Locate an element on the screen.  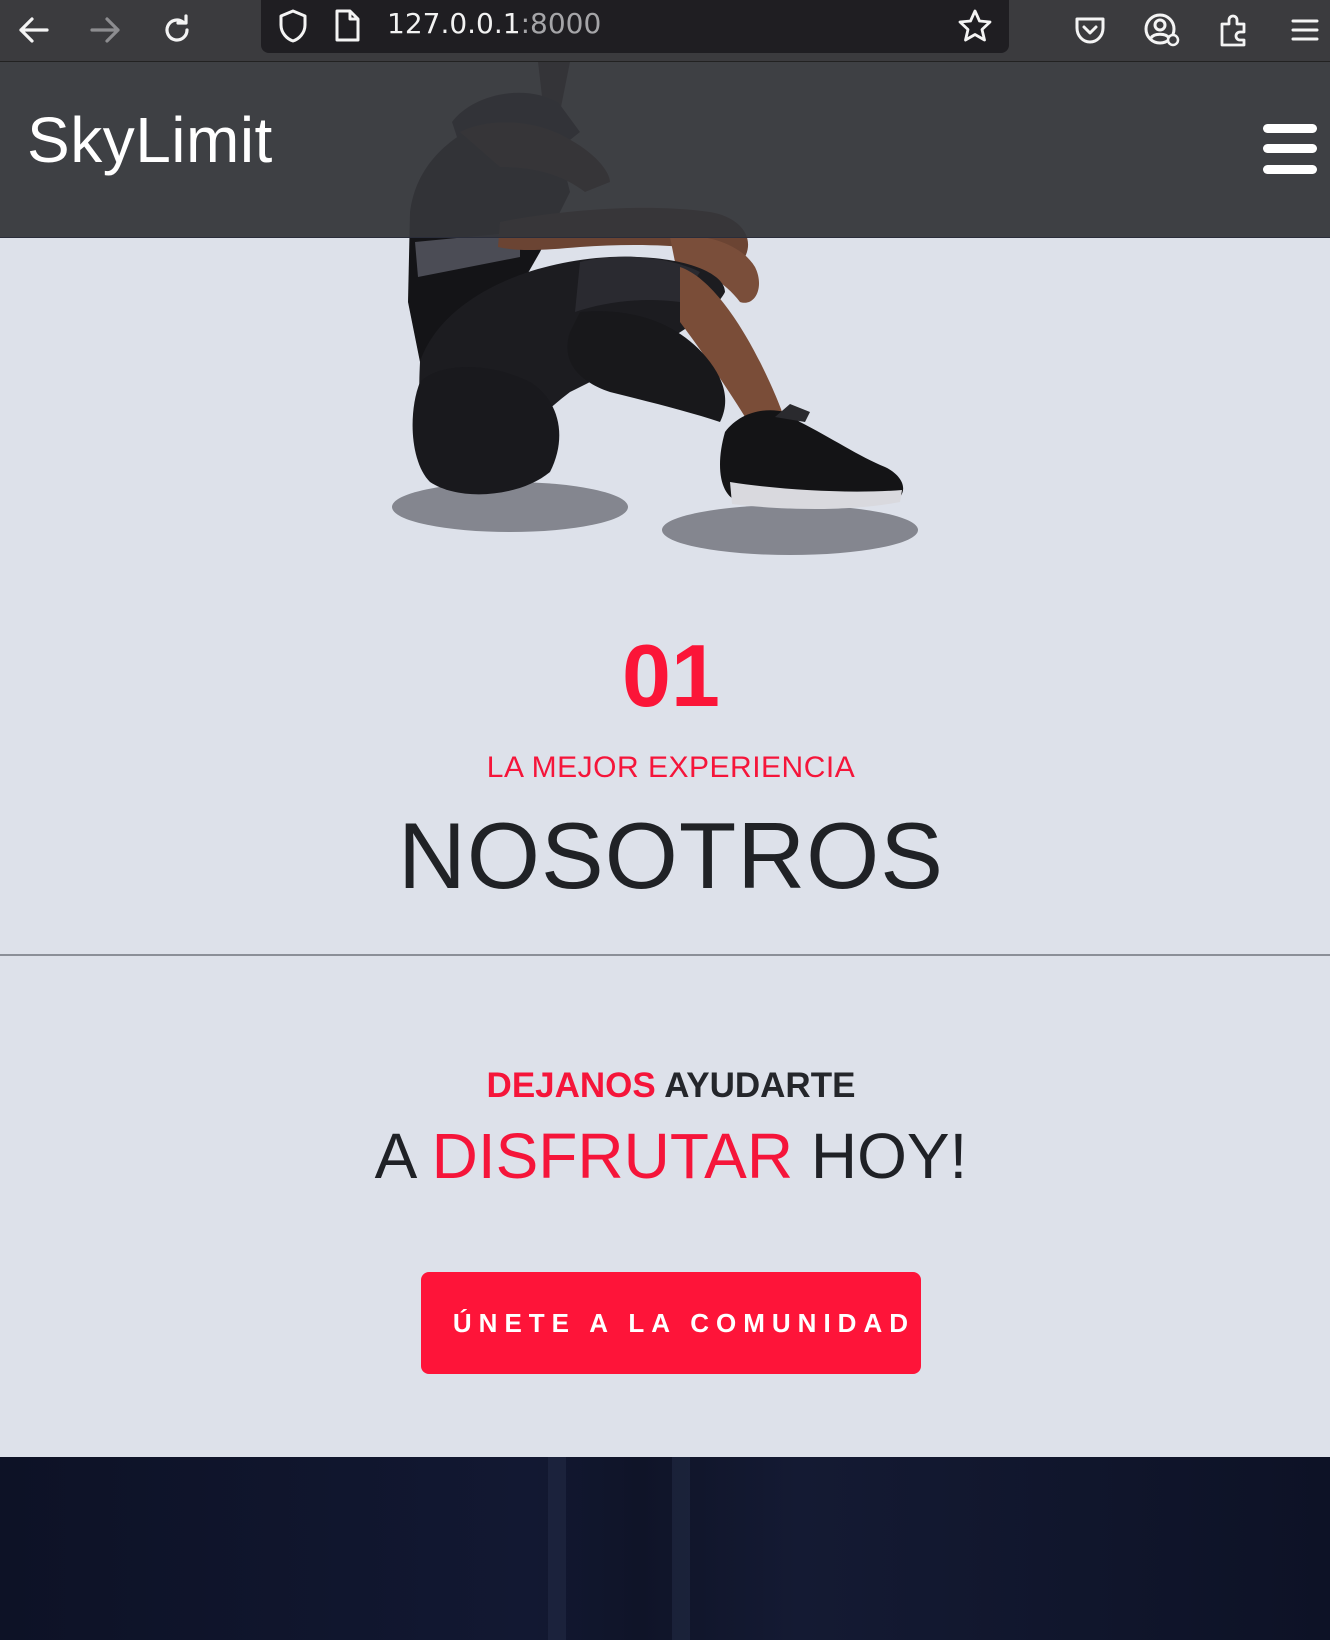
site-header: SkyLimit is located at coordinates (665, 150).